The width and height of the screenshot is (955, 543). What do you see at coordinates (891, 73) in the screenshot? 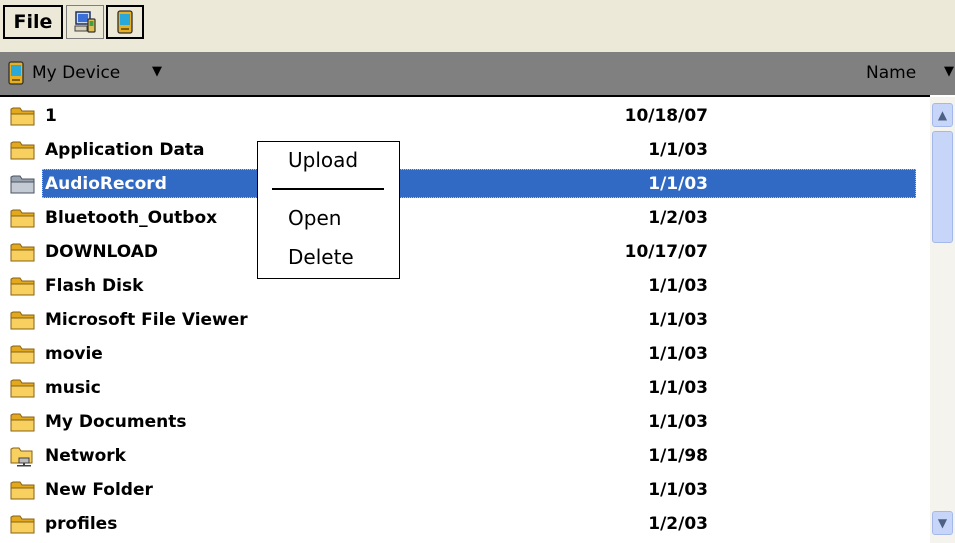
I see `sort-dropdown: Name` at bounding box center [891, 73].